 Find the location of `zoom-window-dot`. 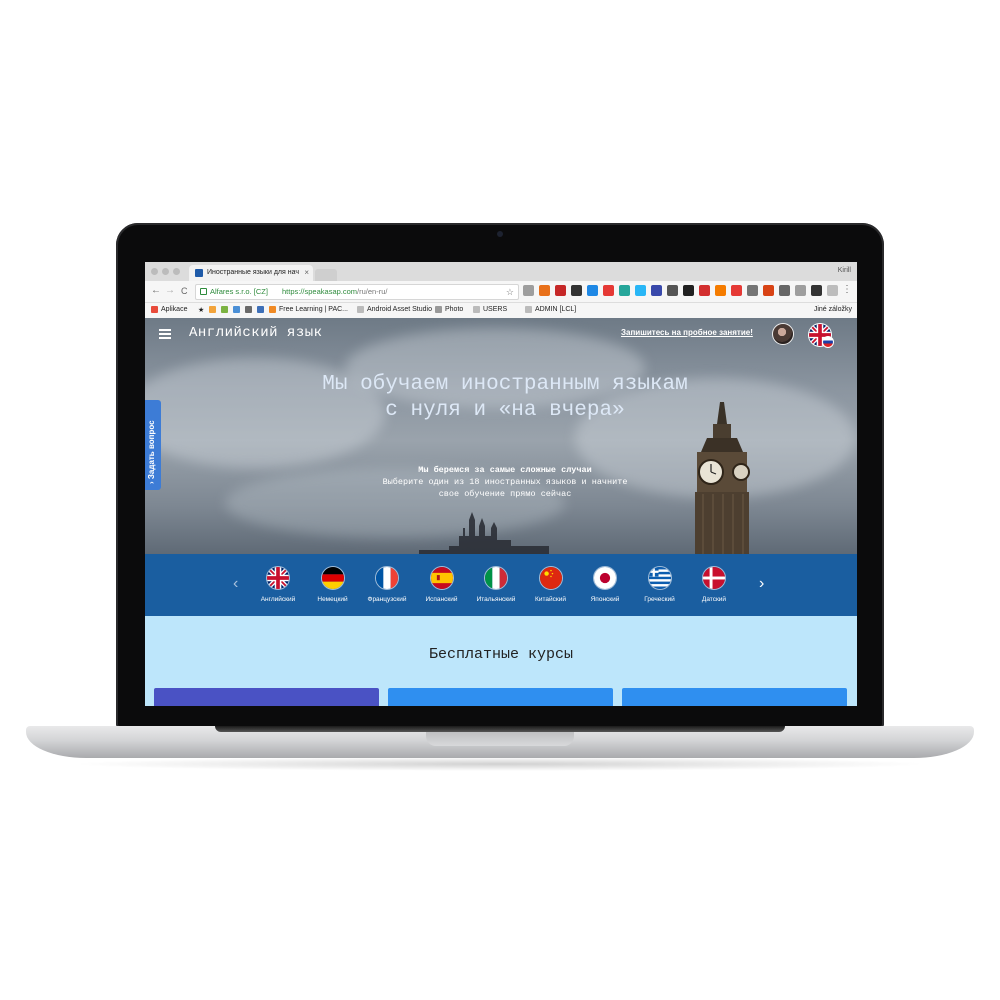

zoom-window-dot is located at coordinates (176, 271).